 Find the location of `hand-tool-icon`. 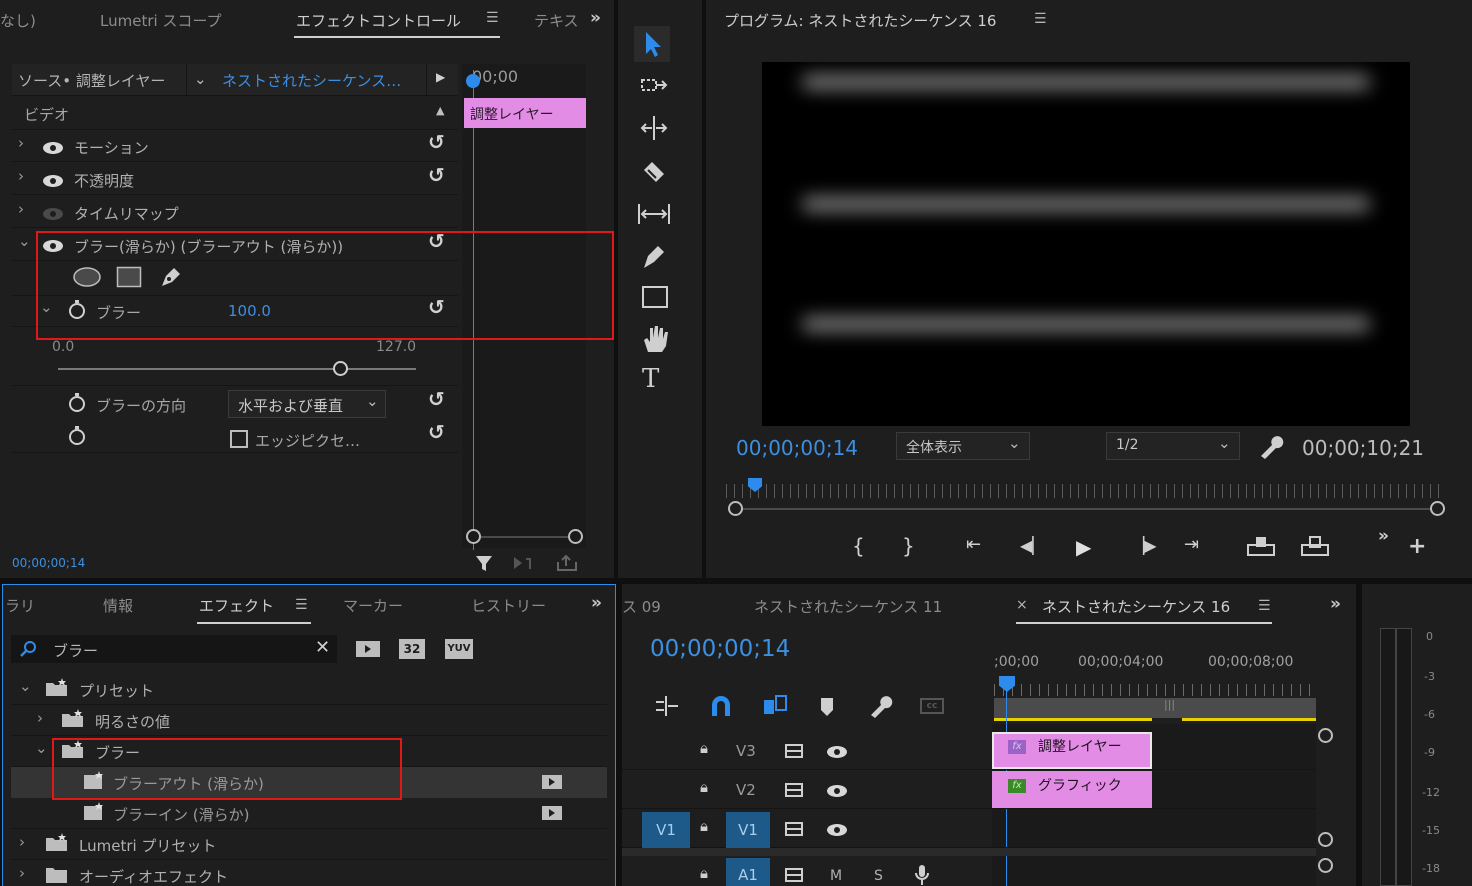

hand-tool-icon is located at coordinates (658, 339).